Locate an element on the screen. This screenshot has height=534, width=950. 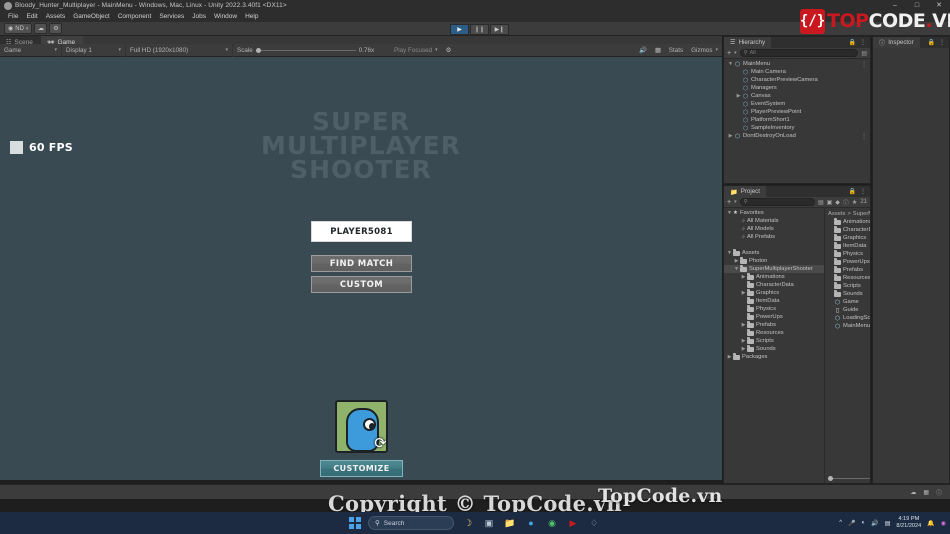
menu-component: Component is located at coordinates (135, 16).